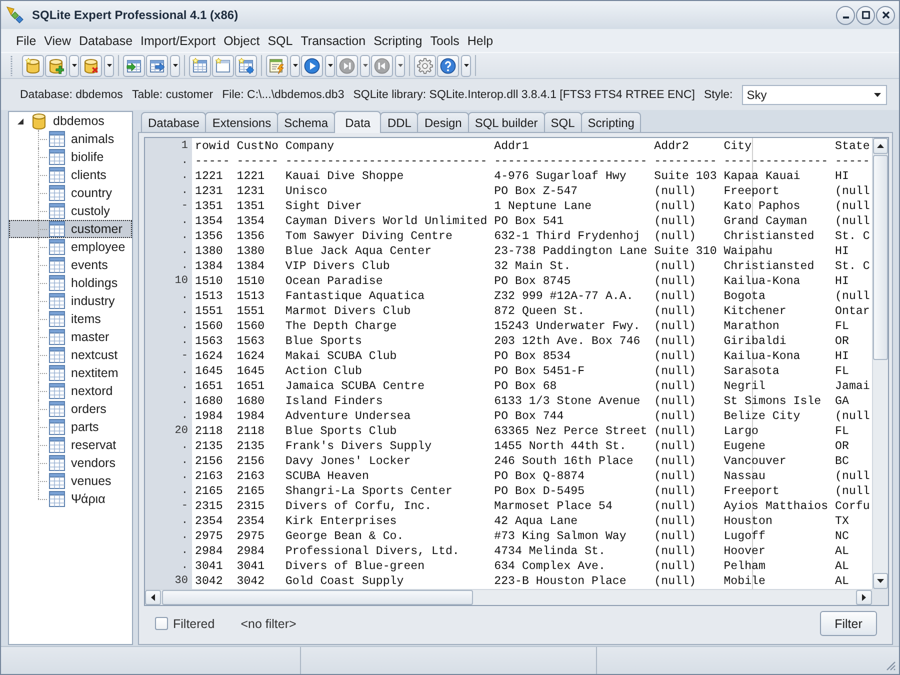 The height and width of the screenshot is (675, 900). I want to click on gutter-mark: 30, so click(181, 581).